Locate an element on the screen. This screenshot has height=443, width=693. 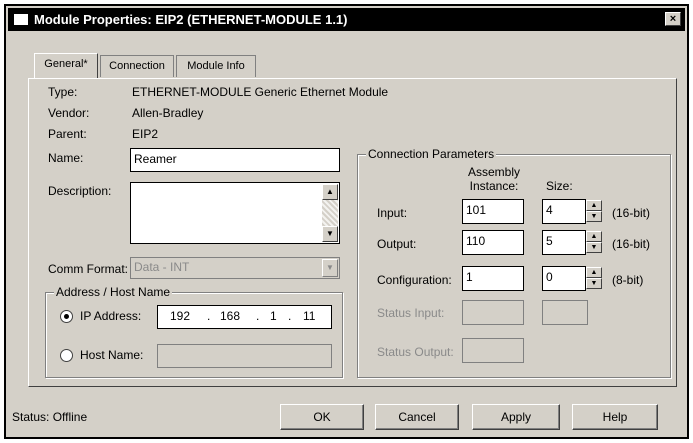
parent-label: Parent: is located at coordinates (67, 134).